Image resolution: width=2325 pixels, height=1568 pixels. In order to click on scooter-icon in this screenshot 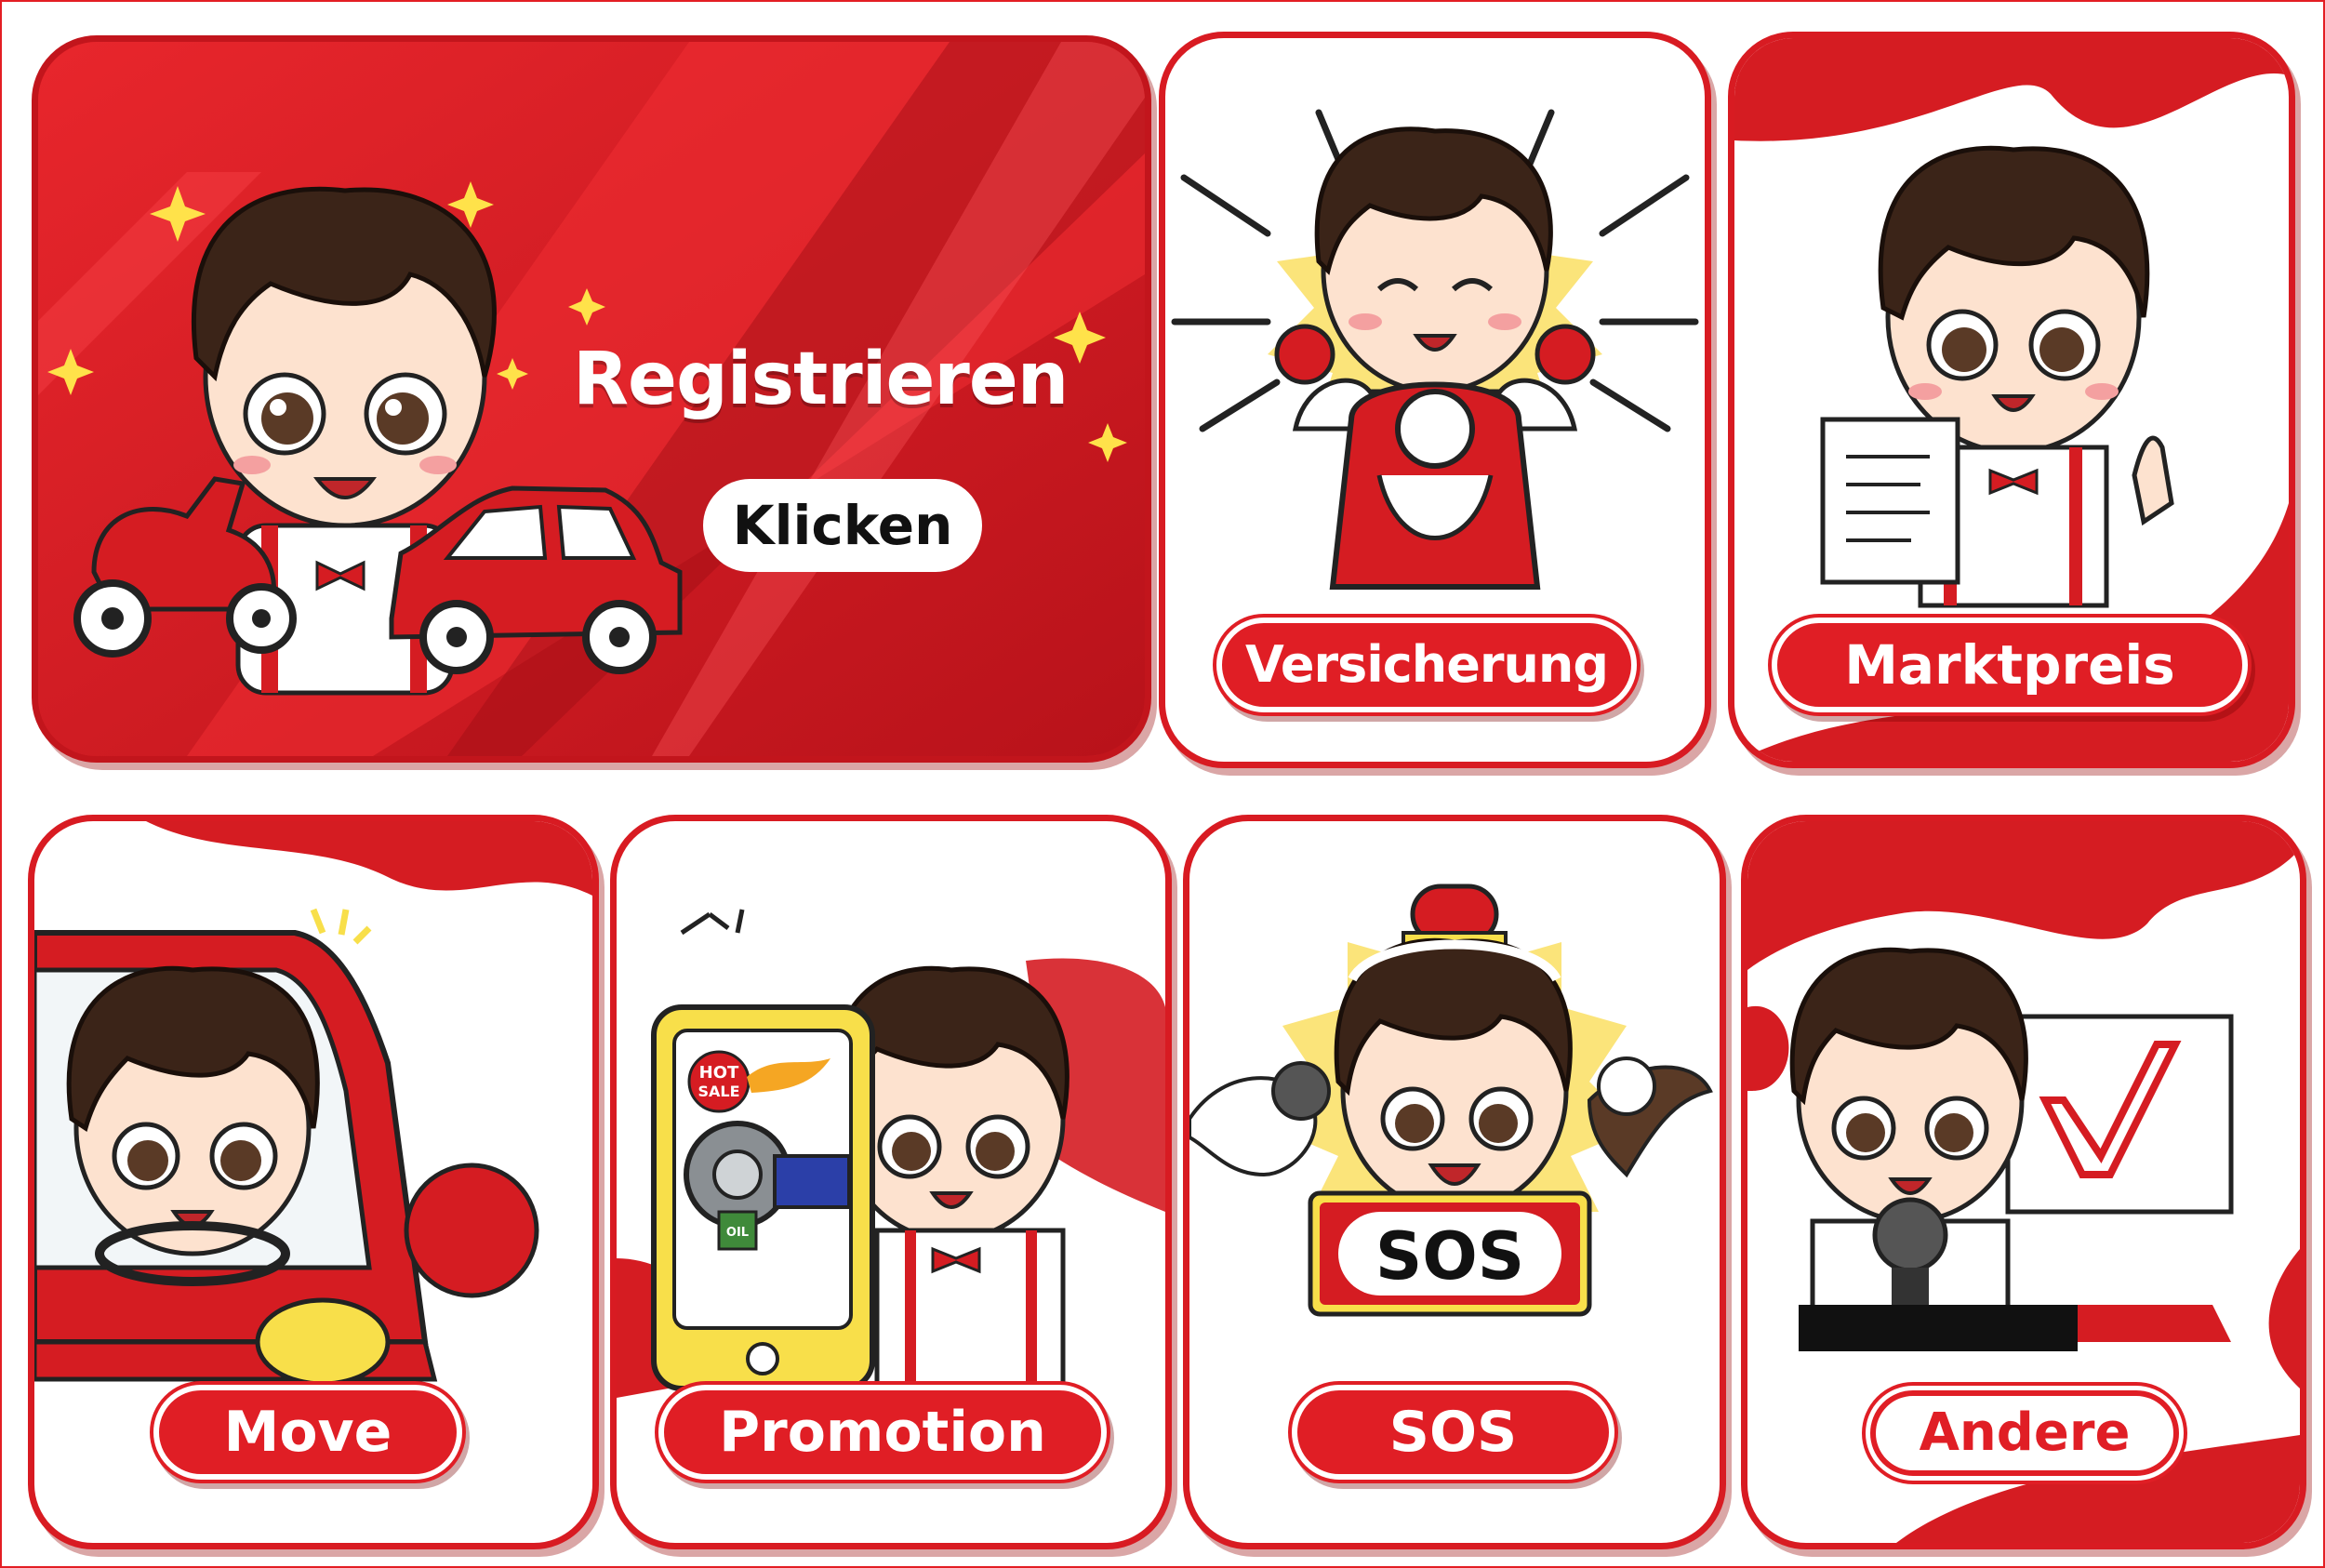, I will do `click(185, 567)`.